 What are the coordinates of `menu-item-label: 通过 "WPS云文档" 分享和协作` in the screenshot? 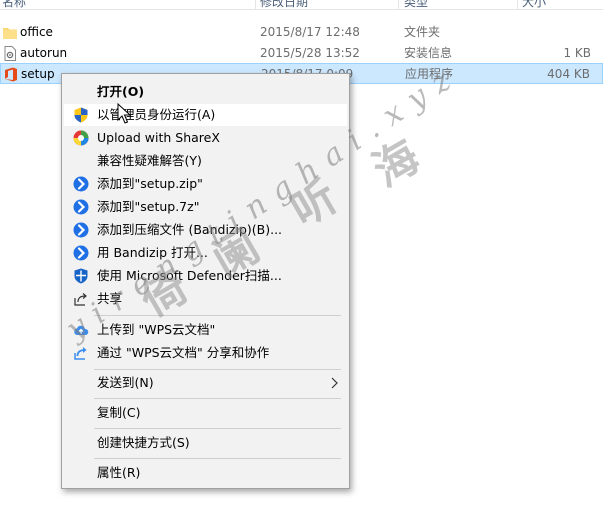 It's located at (183, 352).